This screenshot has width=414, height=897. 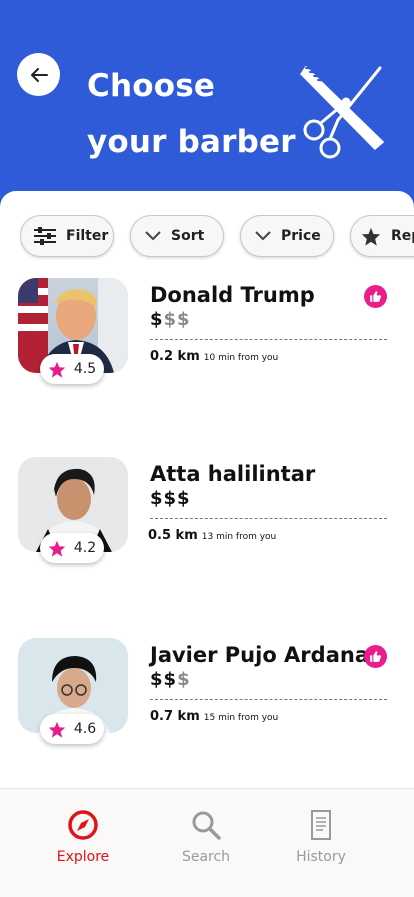 What do you see at coordinates (214, 356) in the screenshot?
I see `distance-info: 0.2 km 10 min from you` at bounding box center [214, 356].